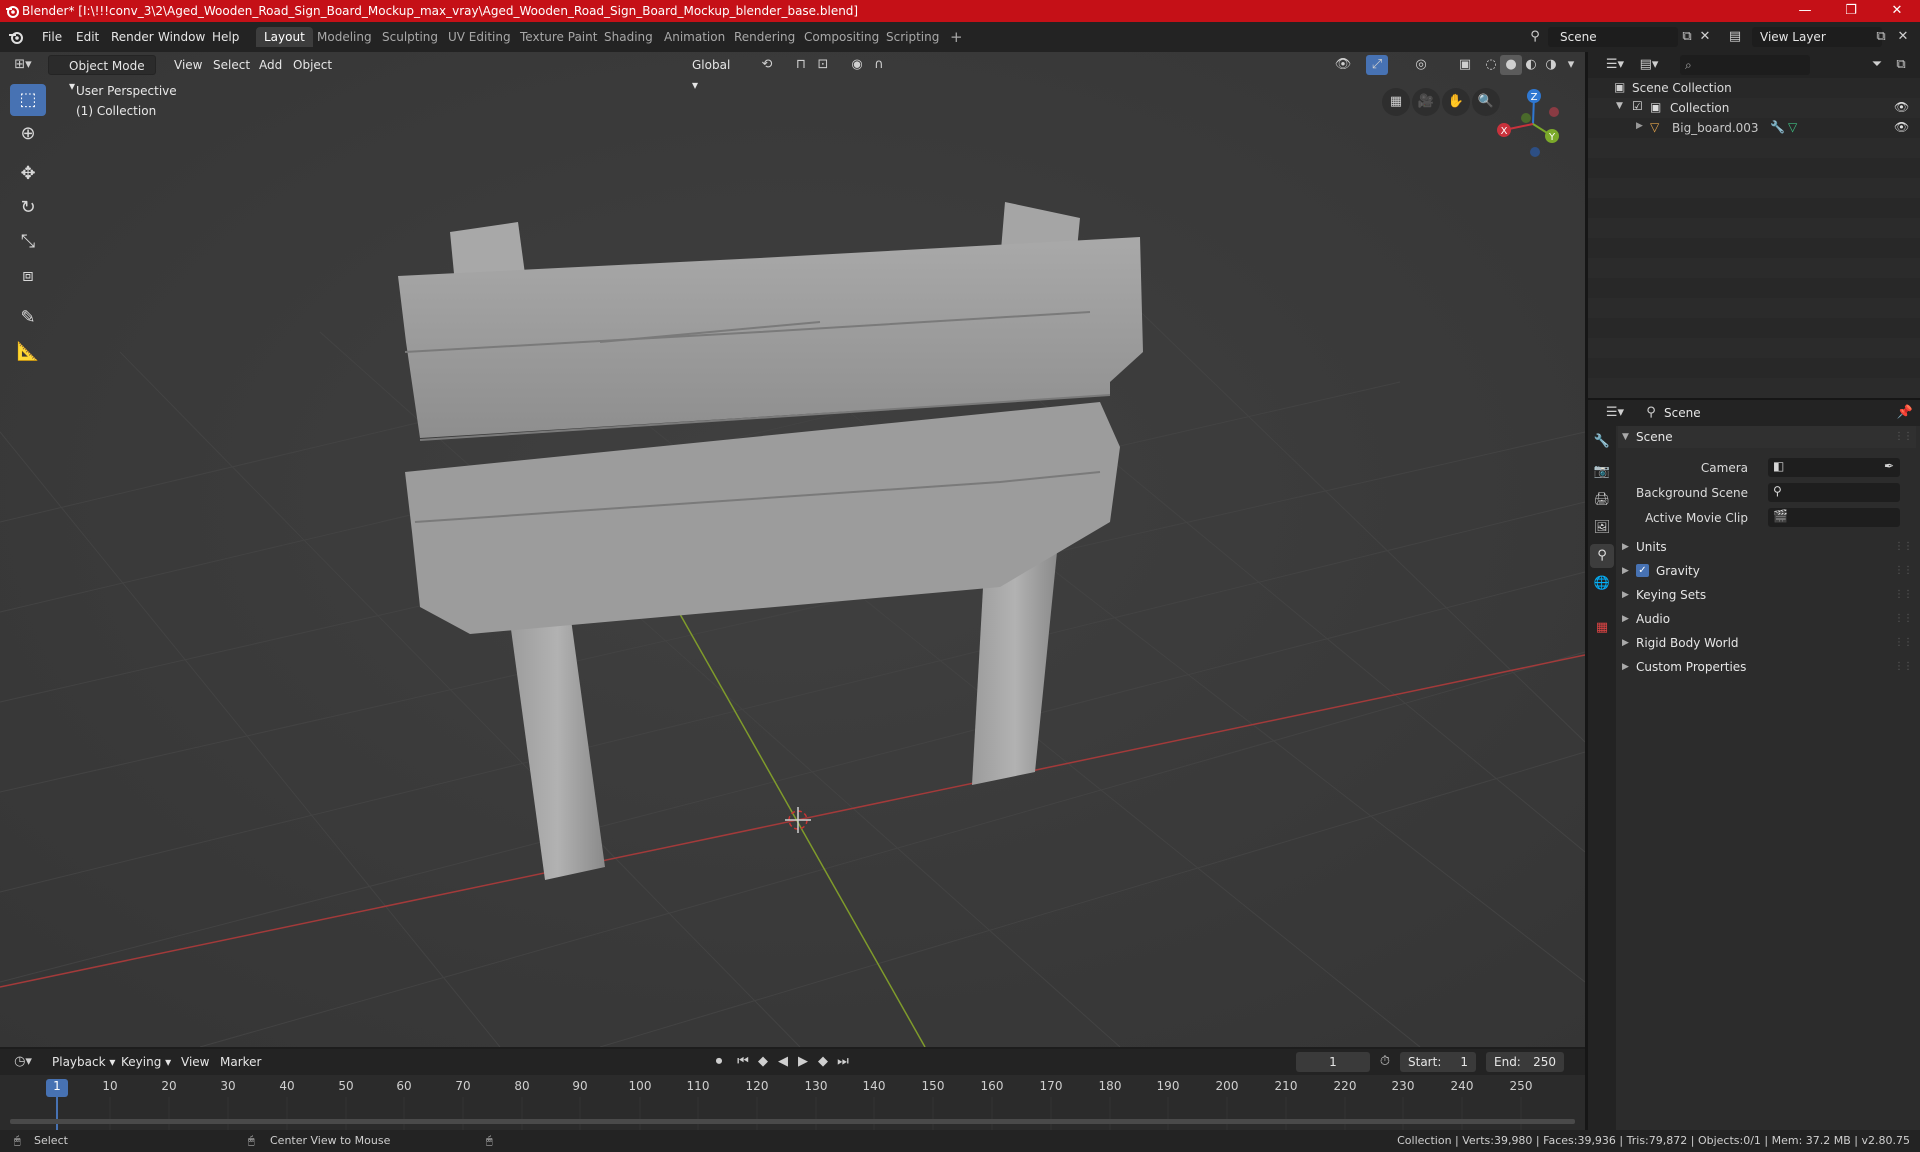 The width and height of the screenshot is (1920, 1152). Describe the element at coordinates (1705, 37) in the screenshot. I see `delete-scene-icon: ✕` at that location.